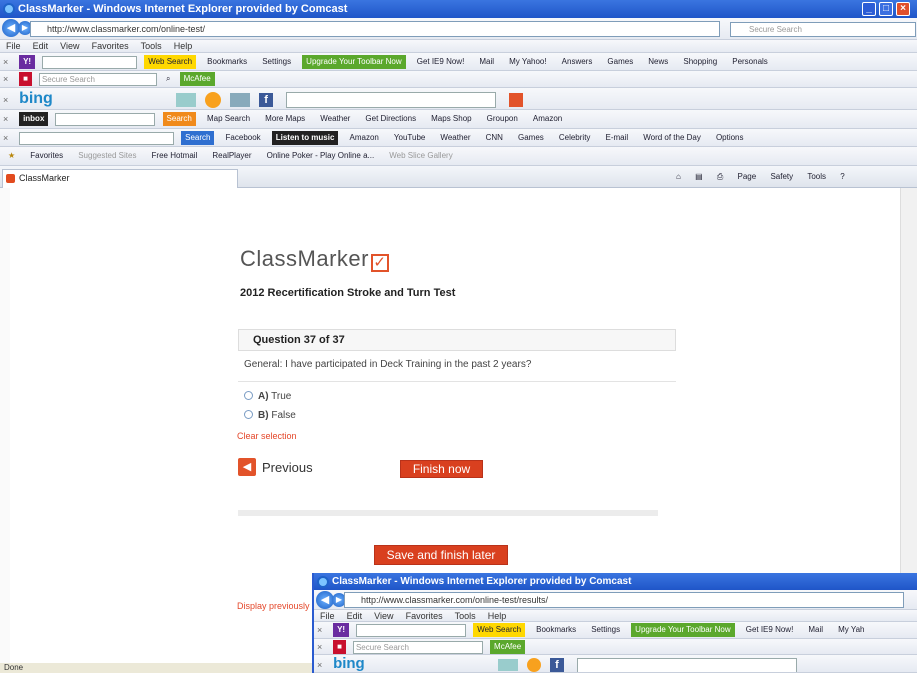 The image size is (917, 673). Describe the element at coordinates (678, 177) in the screenshot. I see `home-icon: ⌂` at that location.